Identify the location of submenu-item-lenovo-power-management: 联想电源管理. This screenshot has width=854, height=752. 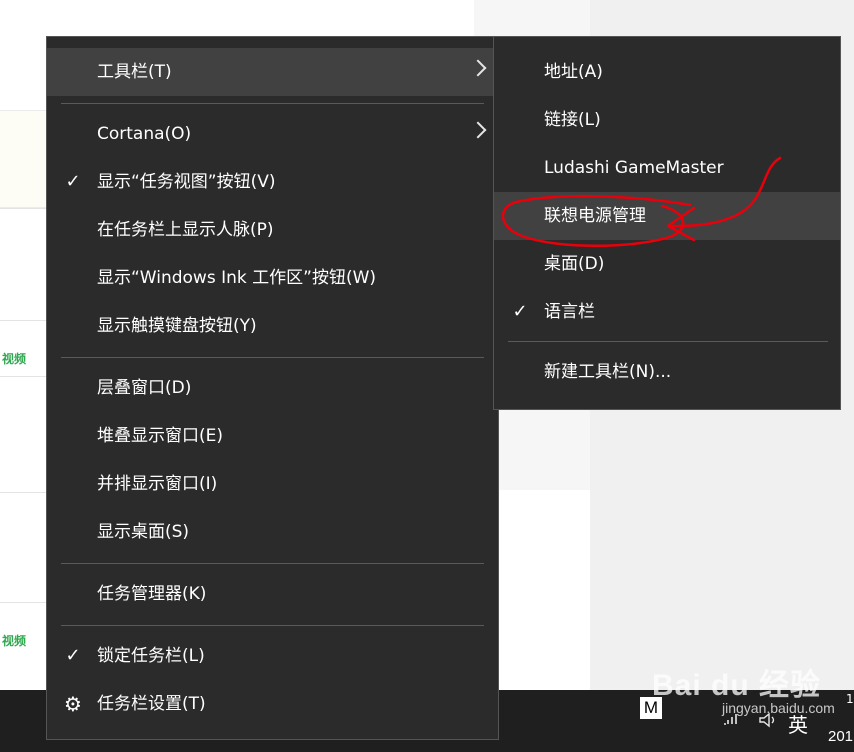
(667, 216).